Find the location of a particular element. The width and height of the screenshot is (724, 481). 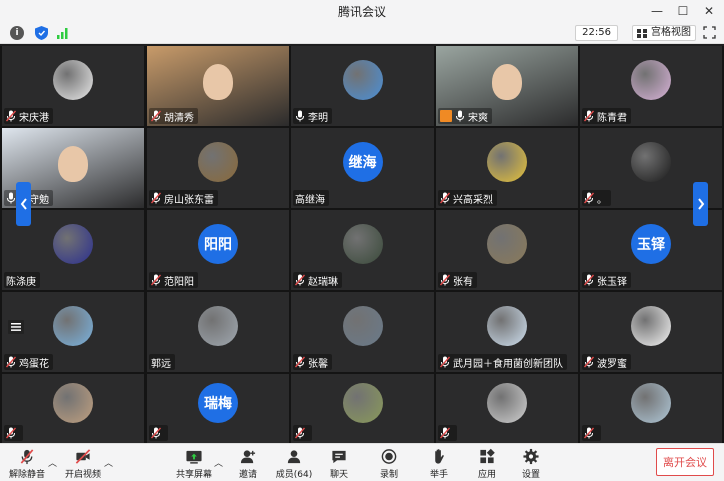

settings-label: 设置 is located at coordinates (530, 475).